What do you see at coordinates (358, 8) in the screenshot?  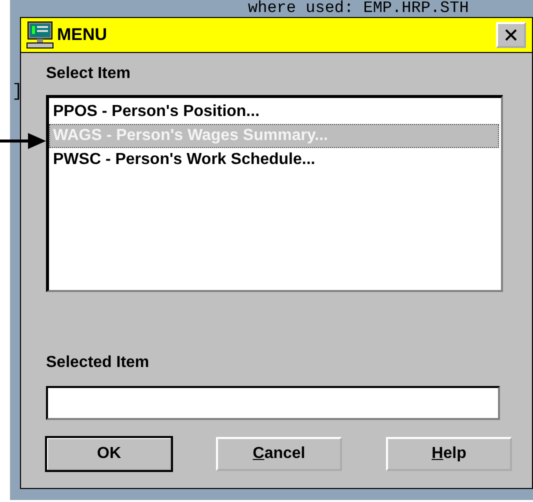 I see `background-text: where used: EMP.HRP.STH` at bounding box center [358, 8].